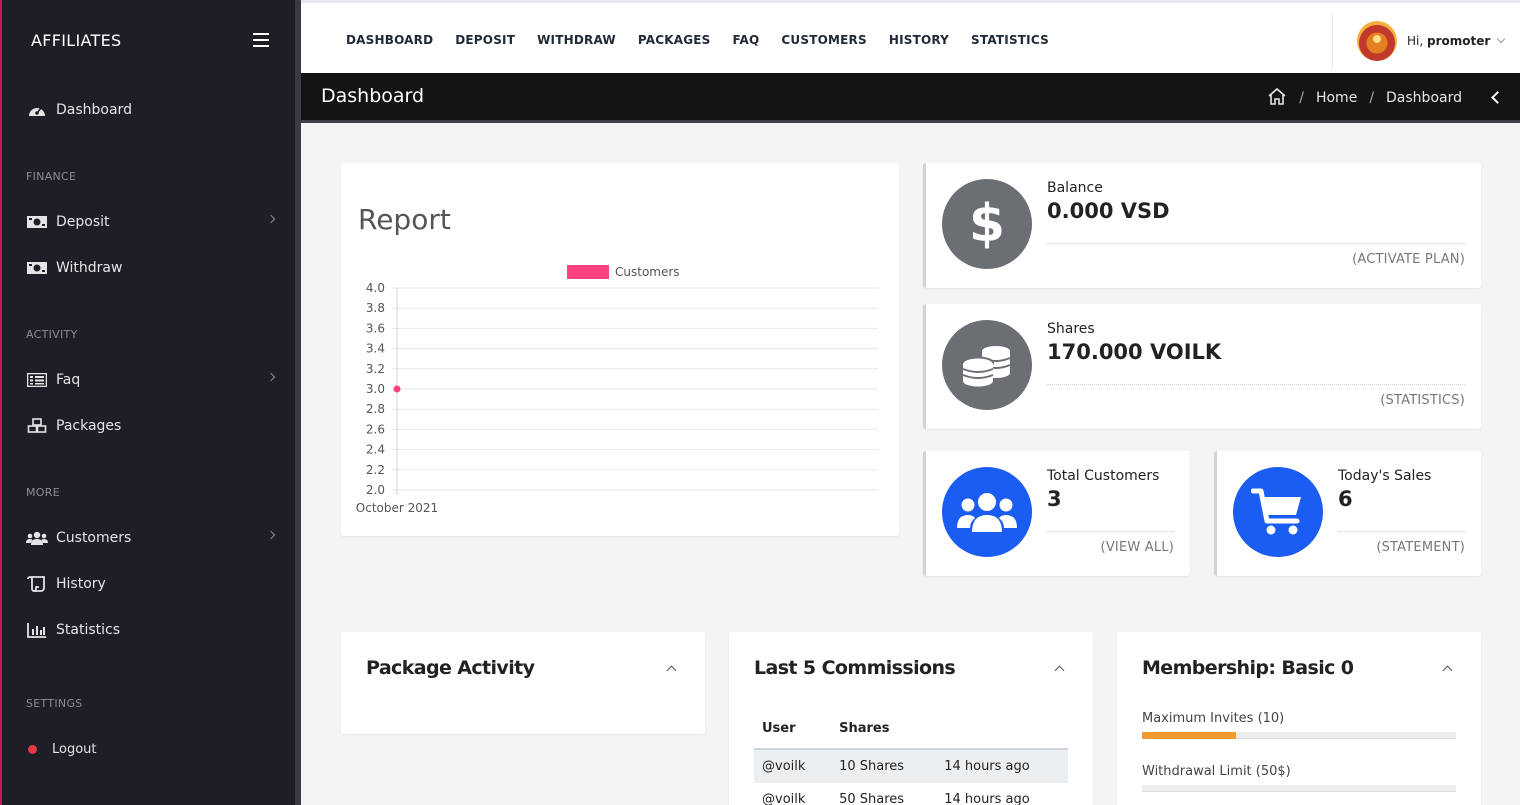 This screenshot has width=1520, height=805. What do you see at coordinates (94, 538) in the screenshot?
I see `sidebar-item-label: Customers` at bounding box center [94, 538].